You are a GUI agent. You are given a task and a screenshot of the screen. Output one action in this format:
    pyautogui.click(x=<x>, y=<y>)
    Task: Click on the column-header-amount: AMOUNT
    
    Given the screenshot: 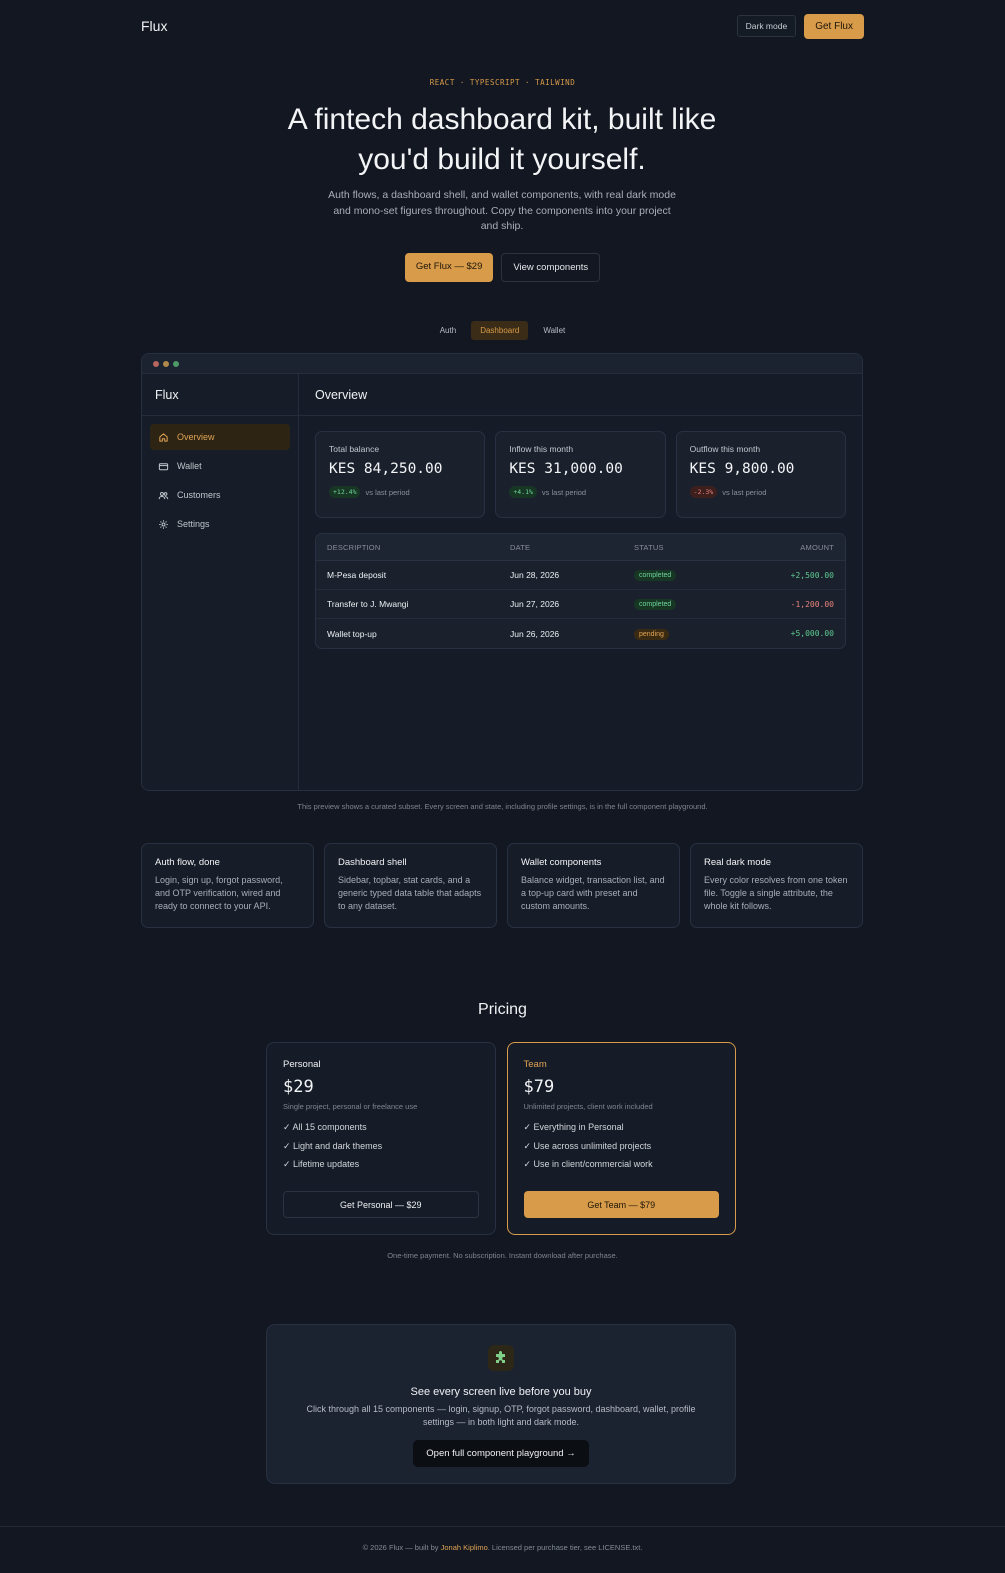 What is the action you would take?
    pyautogui.click(x=789, y=547)
    